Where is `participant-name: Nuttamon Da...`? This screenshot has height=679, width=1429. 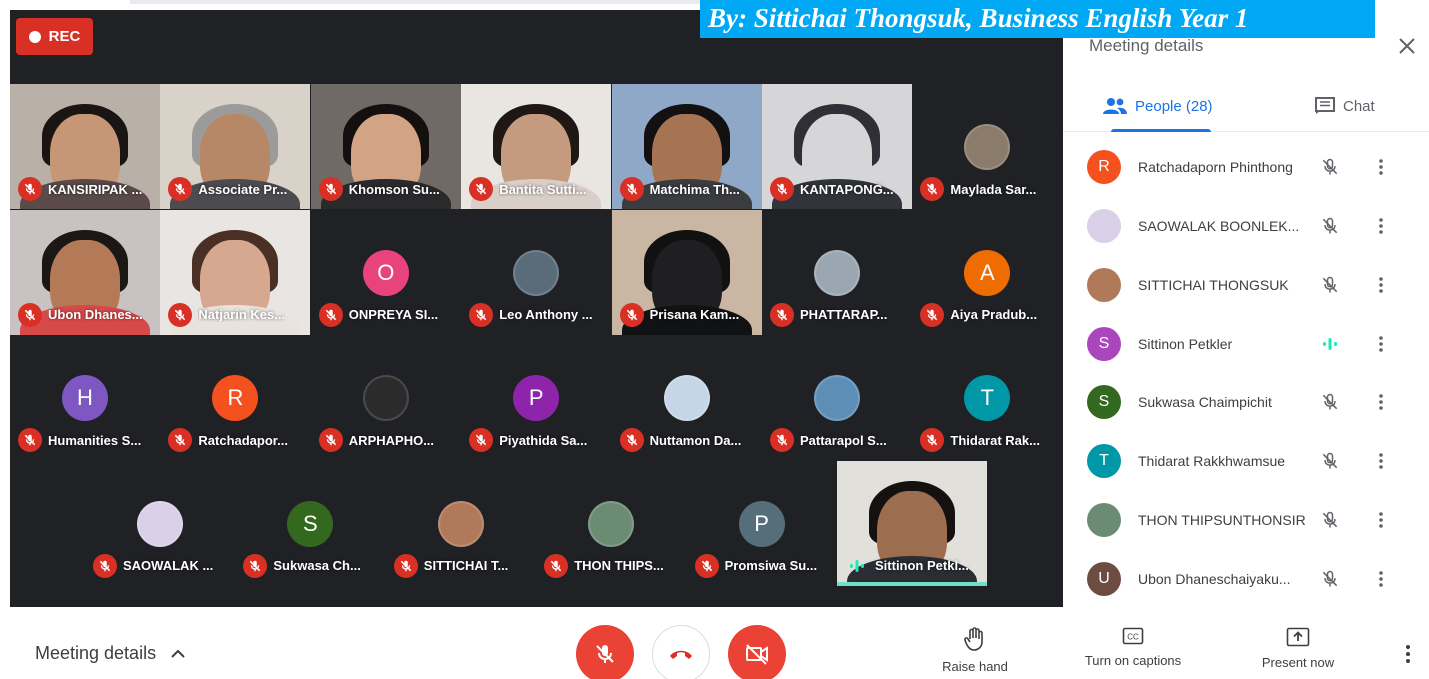 participant-name: Nuttamon Da... is located at coordinates (695, 440).